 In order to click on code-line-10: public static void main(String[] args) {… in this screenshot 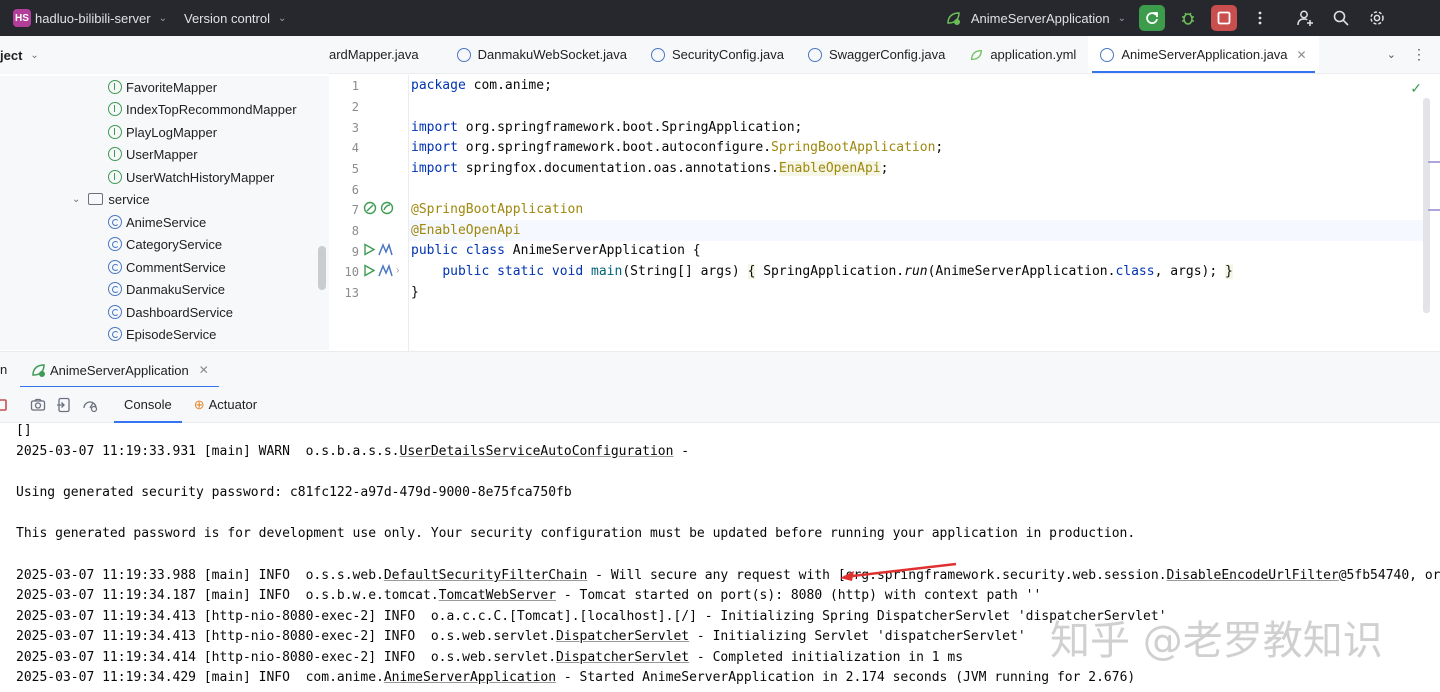, I will do `click(837, 271)`.